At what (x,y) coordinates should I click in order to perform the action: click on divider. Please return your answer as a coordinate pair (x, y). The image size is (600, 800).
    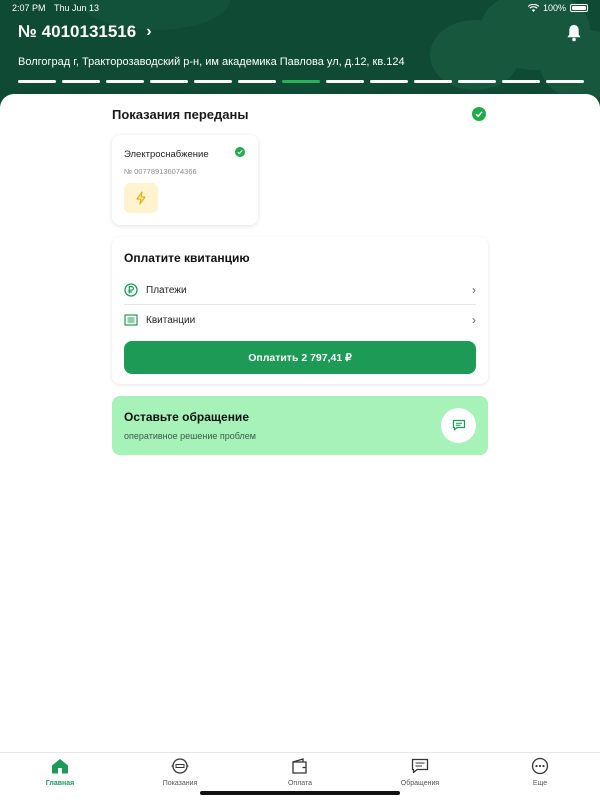
    Looking at the image, I should click on (300, 304).